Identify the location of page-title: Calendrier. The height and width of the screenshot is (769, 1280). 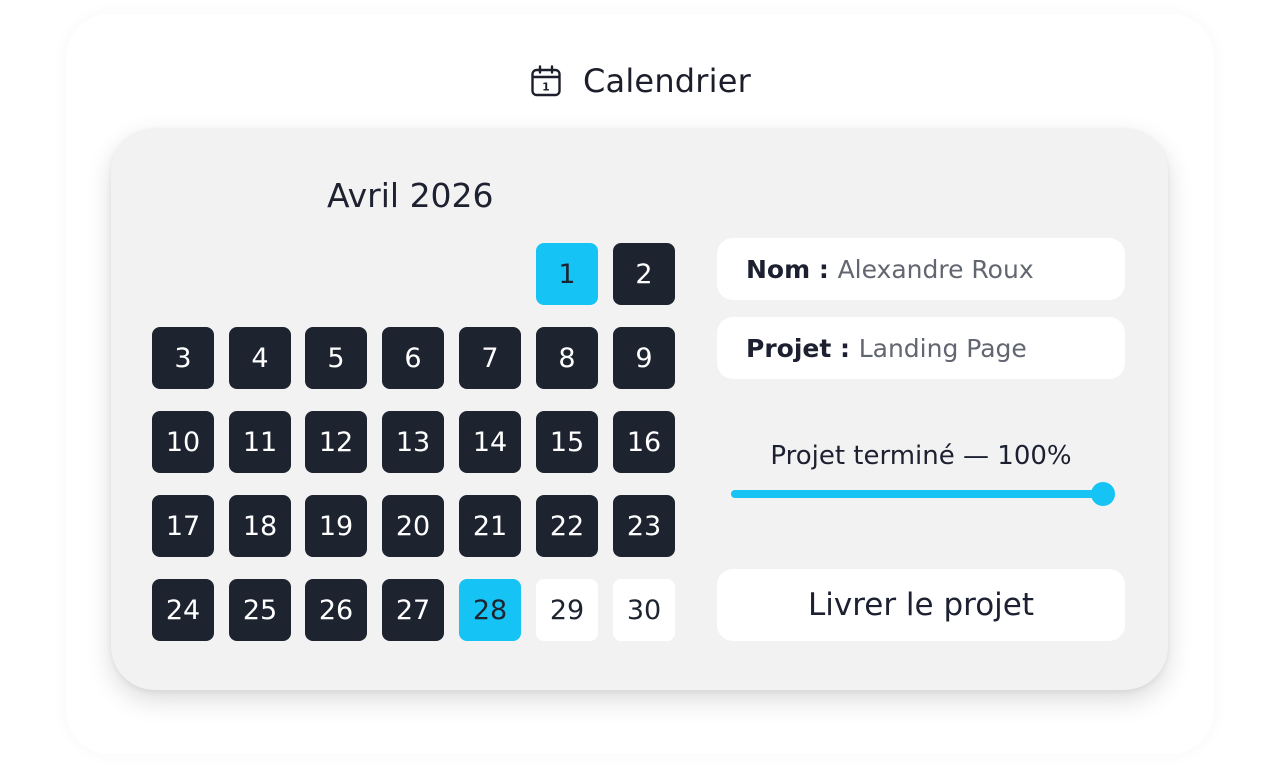
(666, 81).